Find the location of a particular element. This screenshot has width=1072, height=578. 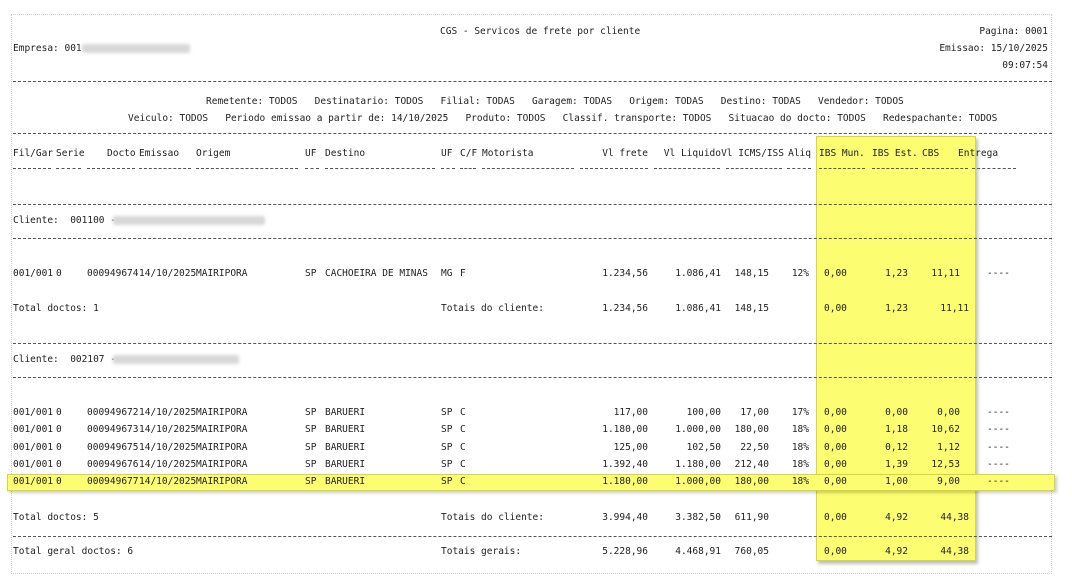

report-title: CGS - Servicos de frete por cliente is located at coordinates (540, 31).